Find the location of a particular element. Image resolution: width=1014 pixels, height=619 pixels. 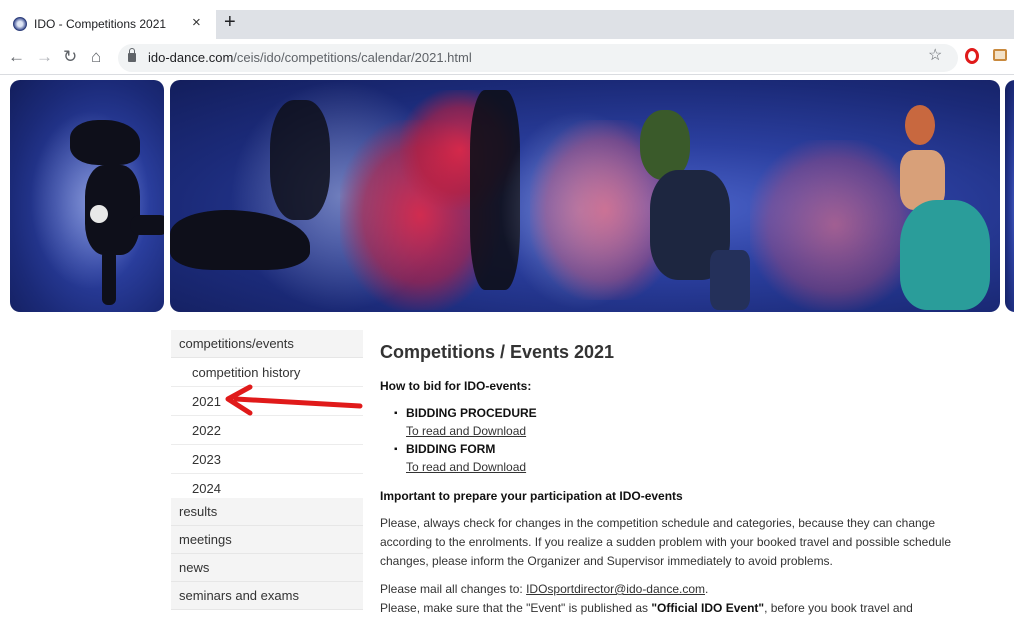

mail-suffix: . is located at coordinates (707, 589).